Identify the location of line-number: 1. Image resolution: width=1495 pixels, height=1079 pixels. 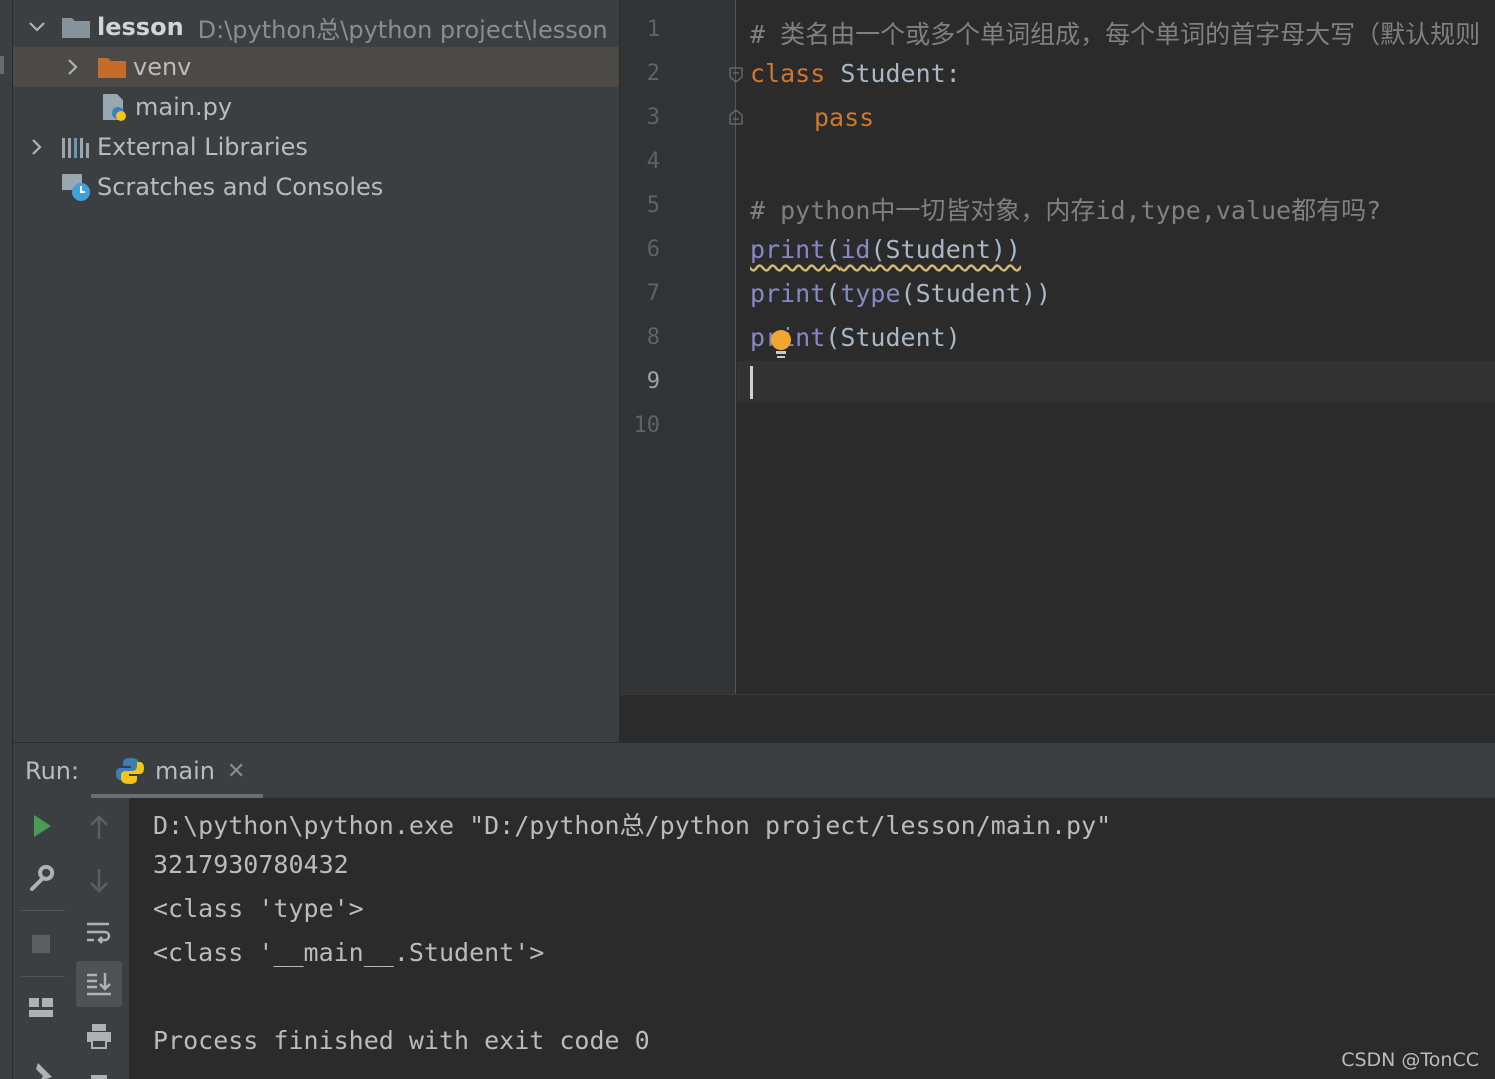
(653, 29).